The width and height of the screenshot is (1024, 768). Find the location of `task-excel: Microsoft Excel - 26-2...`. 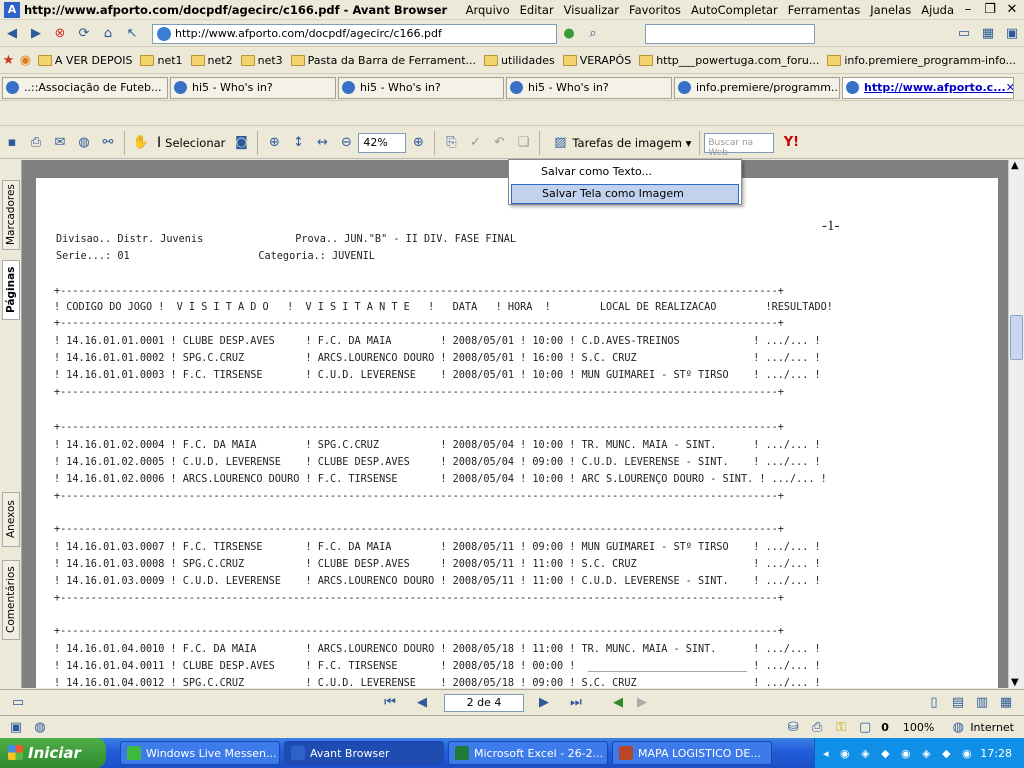

task-excel: Microsoft Excel - 26-2... is located at coordinates (528, 753).